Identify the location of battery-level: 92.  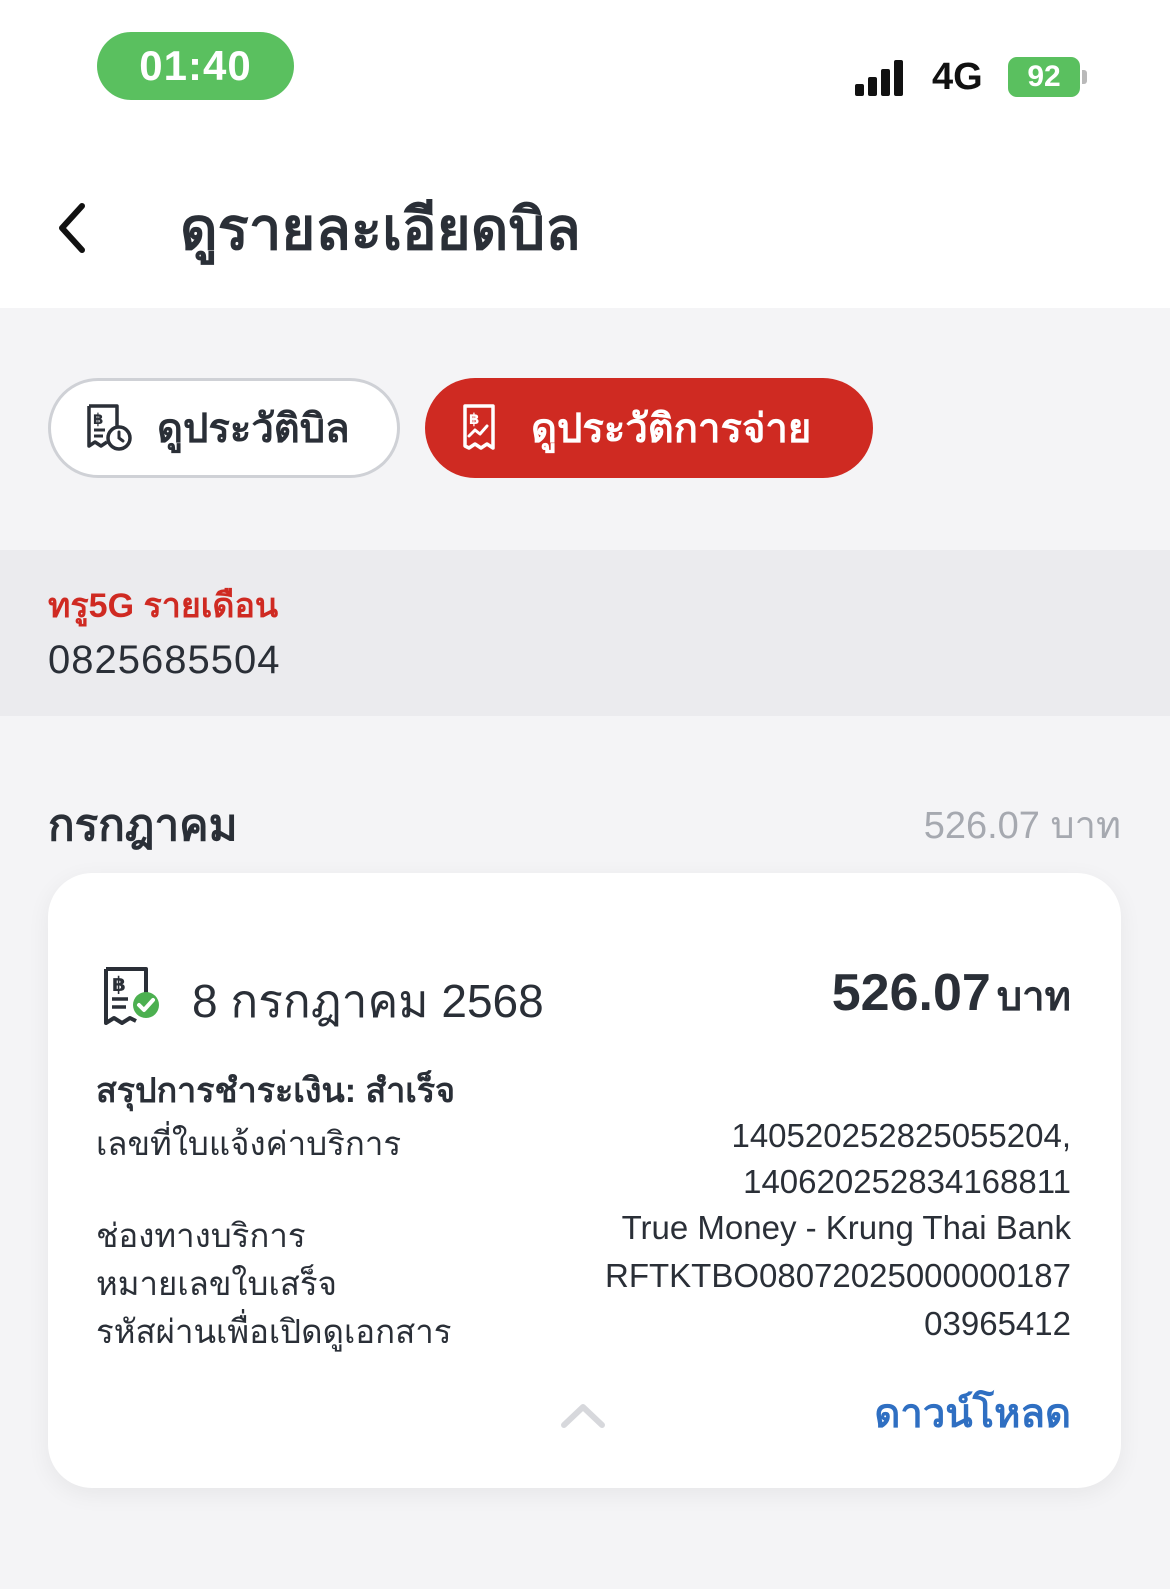
(1044, 77).